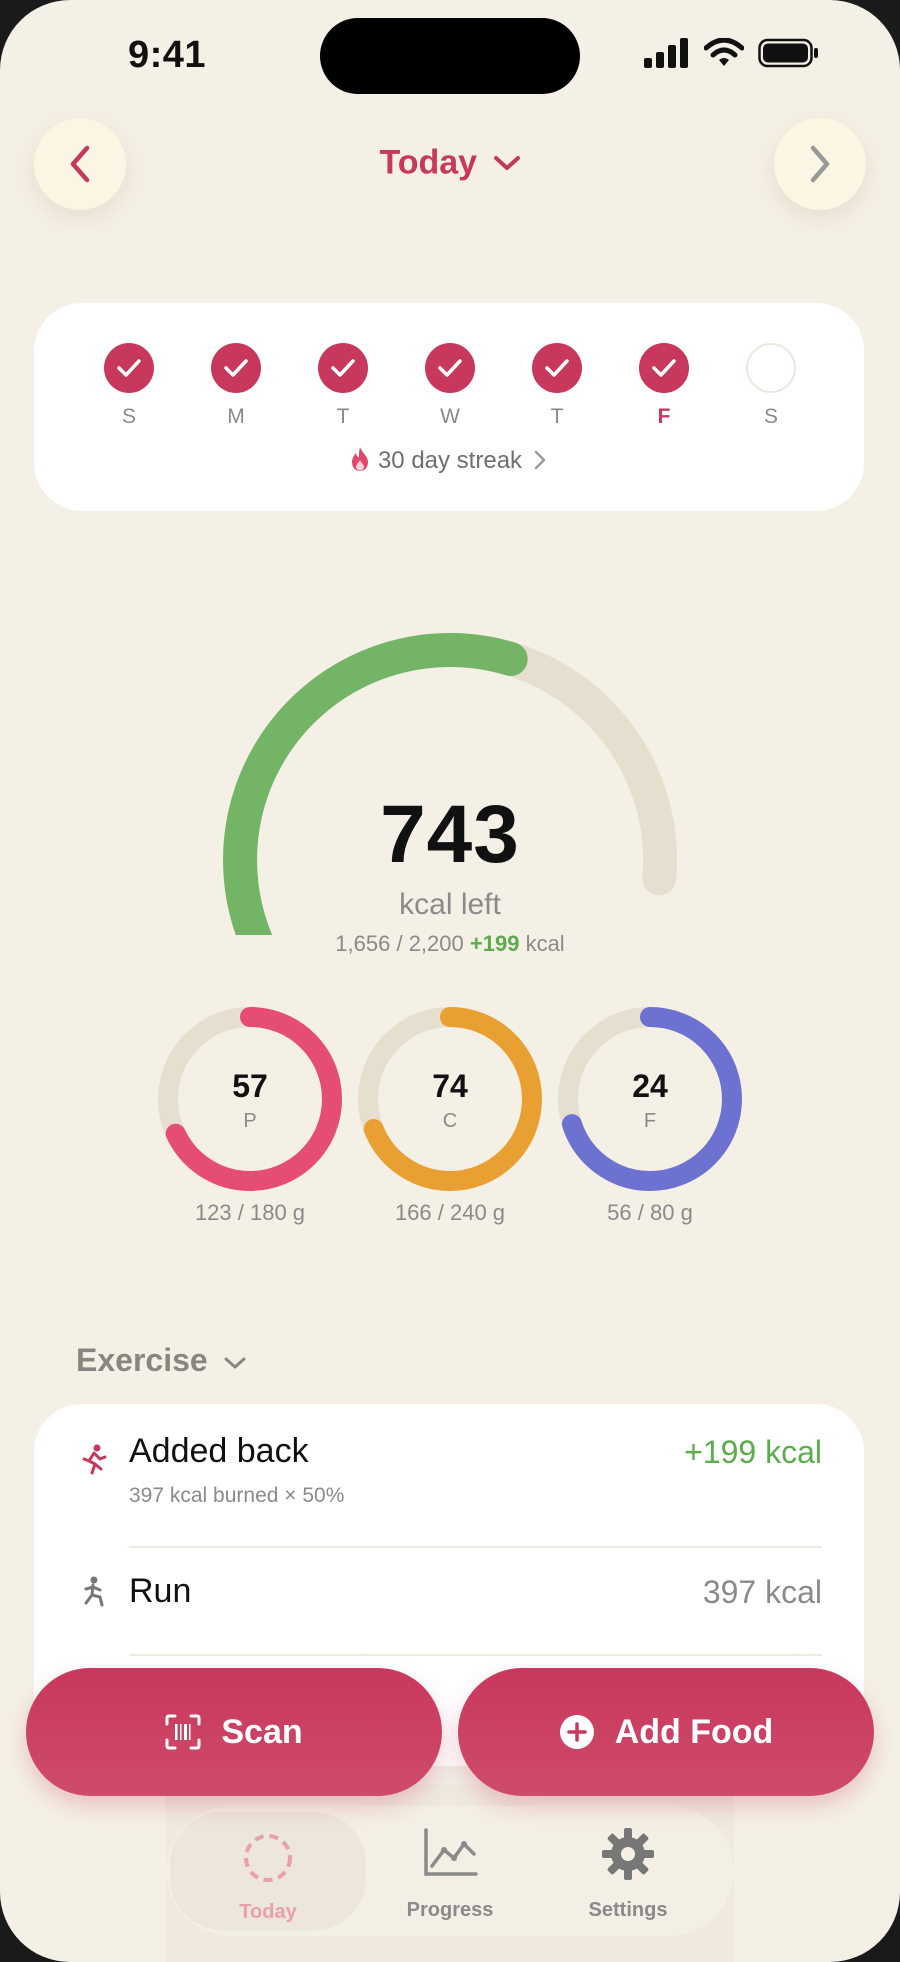 The width and height of the screenshot is (900, 1962). Describe the element at coordinates (183, 1732) in the screenshot. I see `barcode-scan-icon` at that location.